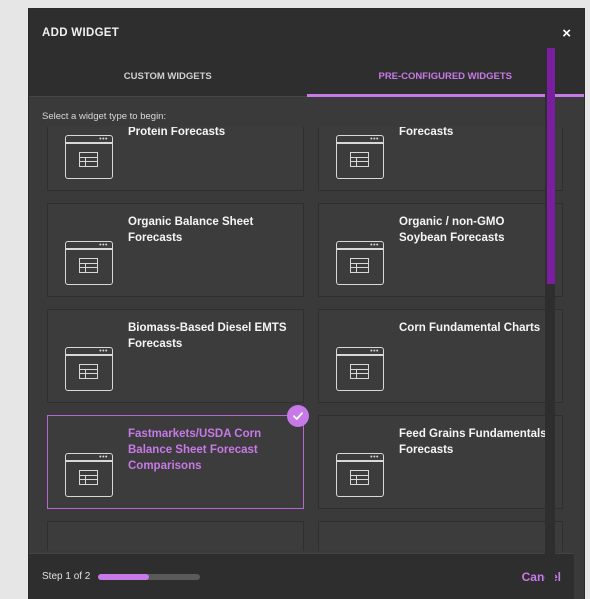  Describe the element at coordinates (550, 319) in the screenshot. I see `scrollbar-track` at that location.